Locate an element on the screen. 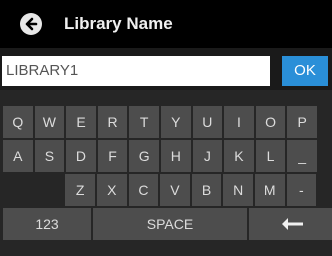 This screenshot has height=256, width=332. page-title: Library Name is located at coordinates (118, 23).